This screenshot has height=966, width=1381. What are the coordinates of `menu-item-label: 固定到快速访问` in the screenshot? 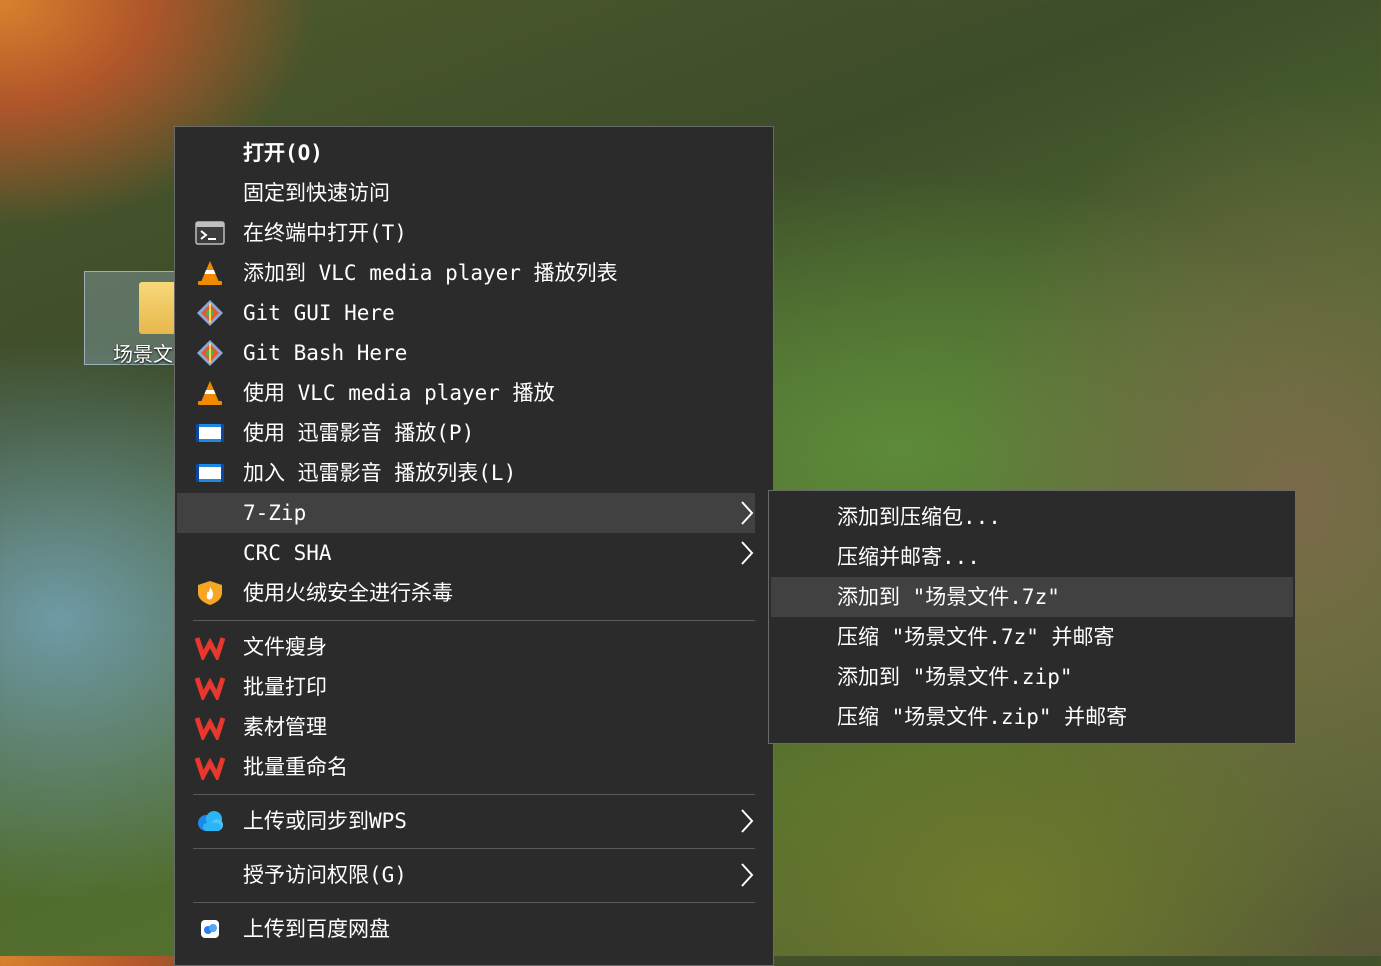 It's located at (316, 193).